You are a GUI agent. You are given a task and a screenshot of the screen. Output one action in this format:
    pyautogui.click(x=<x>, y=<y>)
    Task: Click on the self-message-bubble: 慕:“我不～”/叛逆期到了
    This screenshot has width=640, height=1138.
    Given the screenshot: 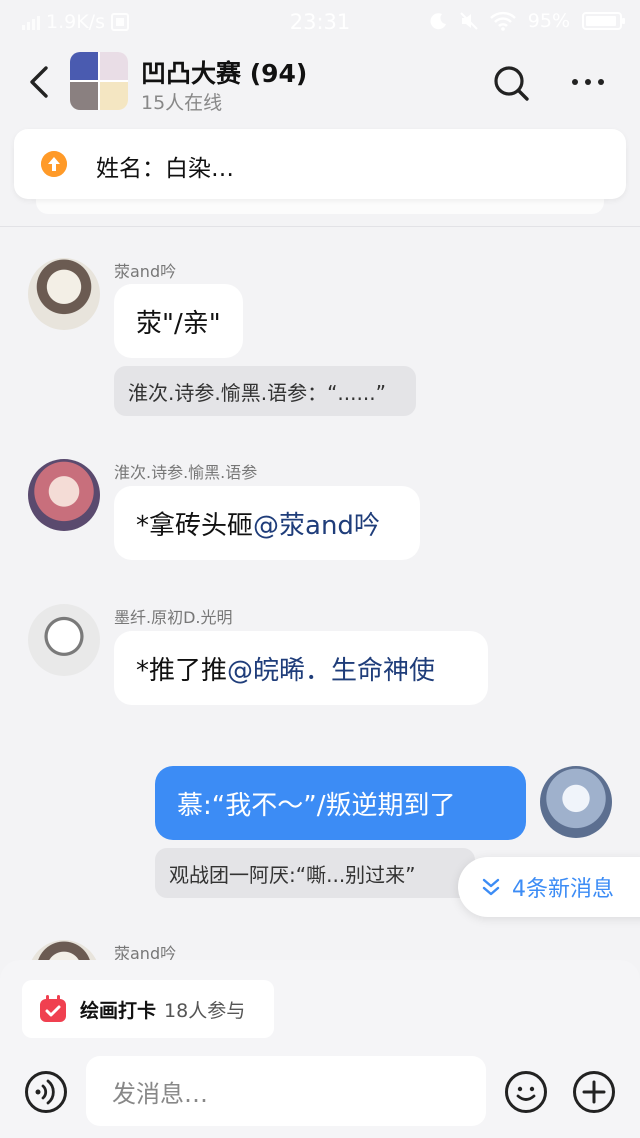 What is the action you would take?
    pyautogui.click(x=340, y=803)
    